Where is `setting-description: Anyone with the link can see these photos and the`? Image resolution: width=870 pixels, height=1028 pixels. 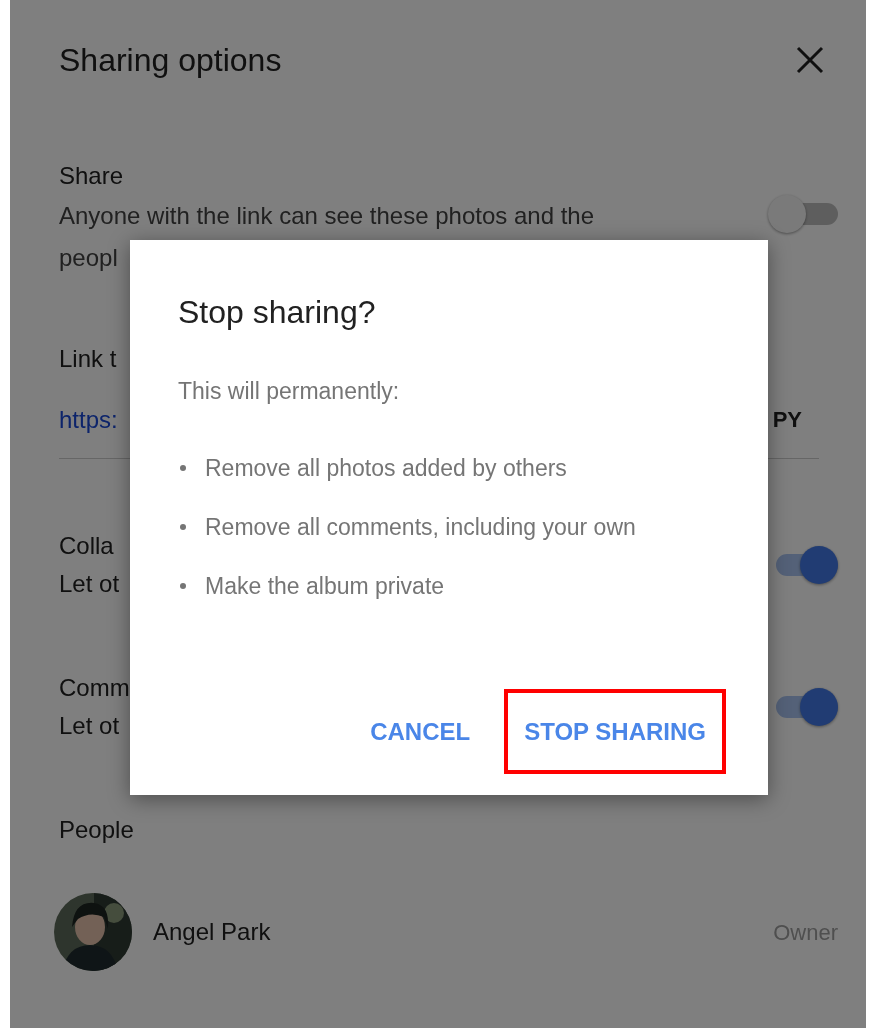
setting-description: Anyone with the link can see these photos and the is located at coordinates (327, 216).